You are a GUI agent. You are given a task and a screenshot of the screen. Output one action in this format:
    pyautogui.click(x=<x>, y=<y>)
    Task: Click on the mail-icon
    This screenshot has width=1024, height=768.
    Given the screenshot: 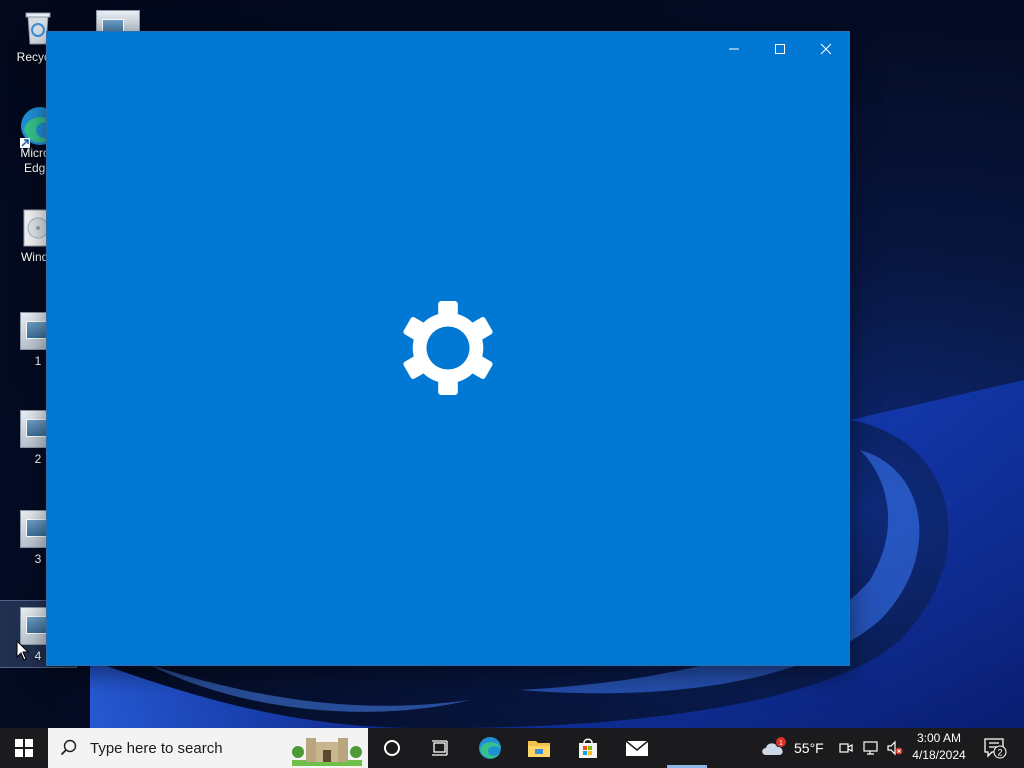 What is the action you would take?
    pyautogui.click(x=637, y=748)
    